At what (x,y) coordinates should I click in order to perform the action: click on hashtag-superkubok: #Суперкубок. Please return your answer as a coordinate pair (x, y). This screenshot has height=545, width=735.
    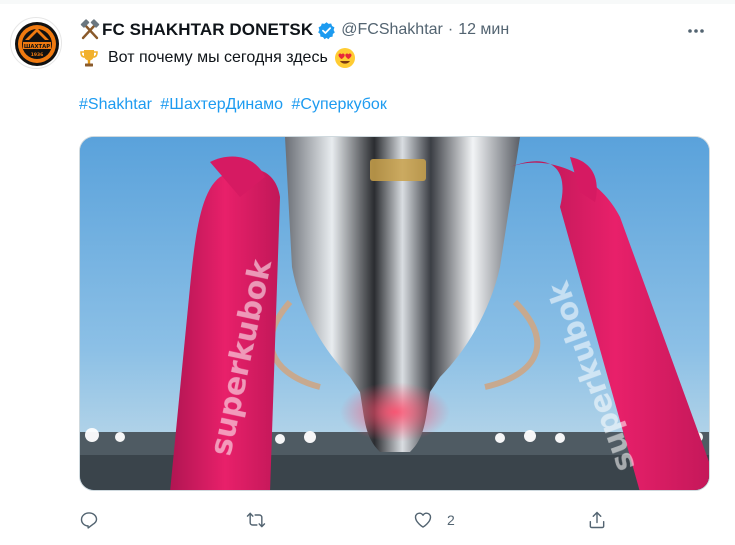
    Looking at the image, I should click on (338, 104).